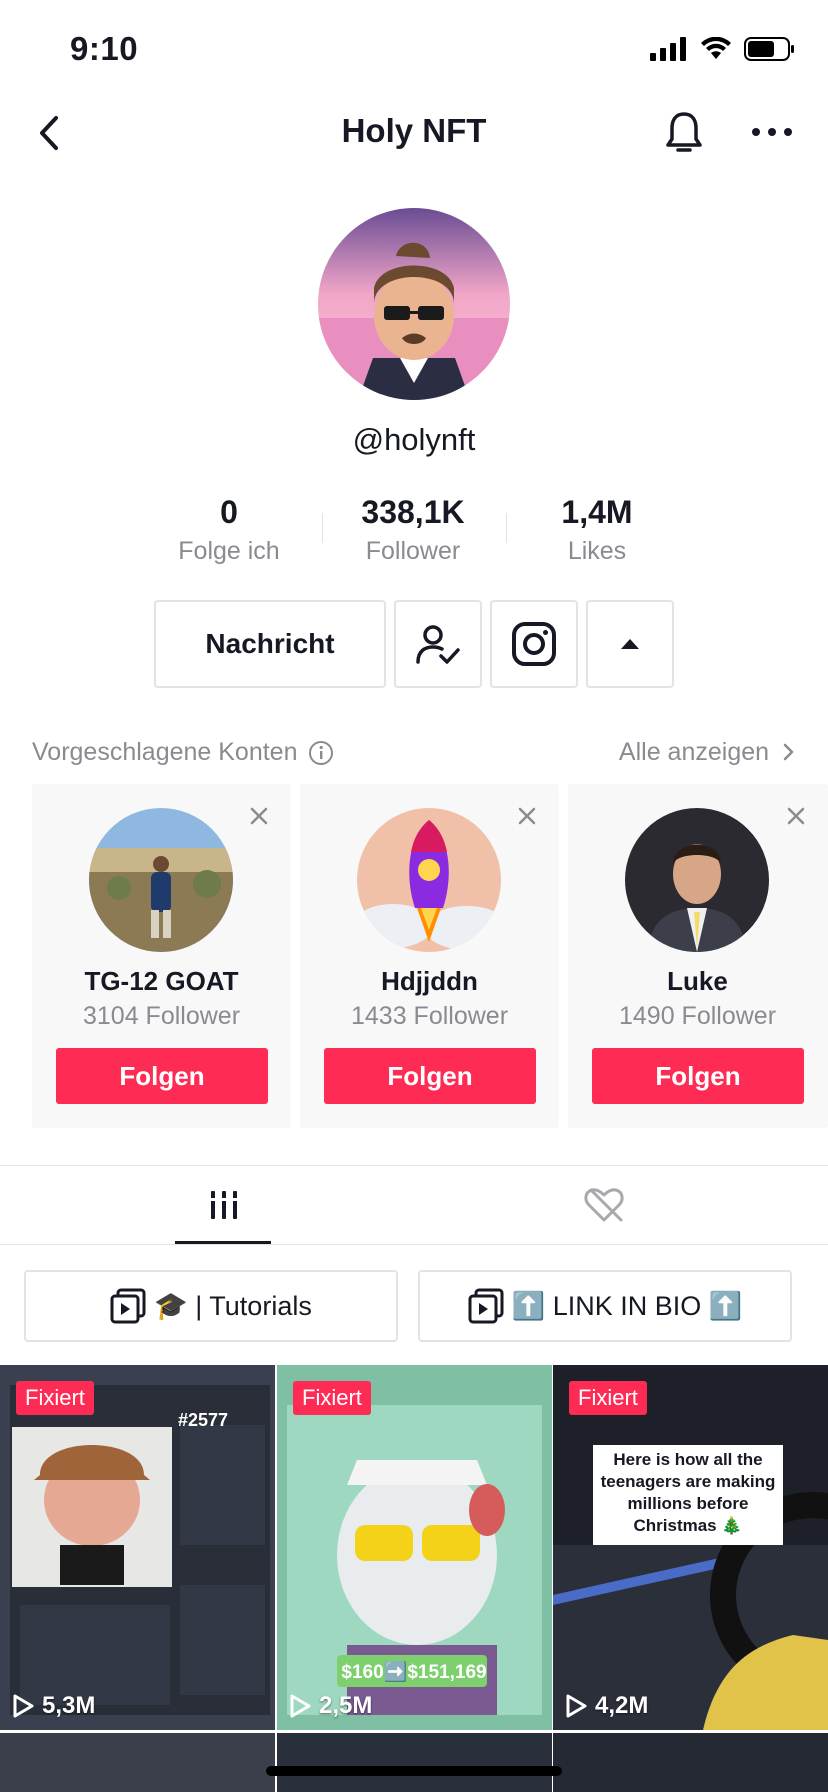 The height and width of the screenshot is (1792, 828). Describe the element at coordinates (414, 304) in the screenshot. I see `profile-avatar` at that location.